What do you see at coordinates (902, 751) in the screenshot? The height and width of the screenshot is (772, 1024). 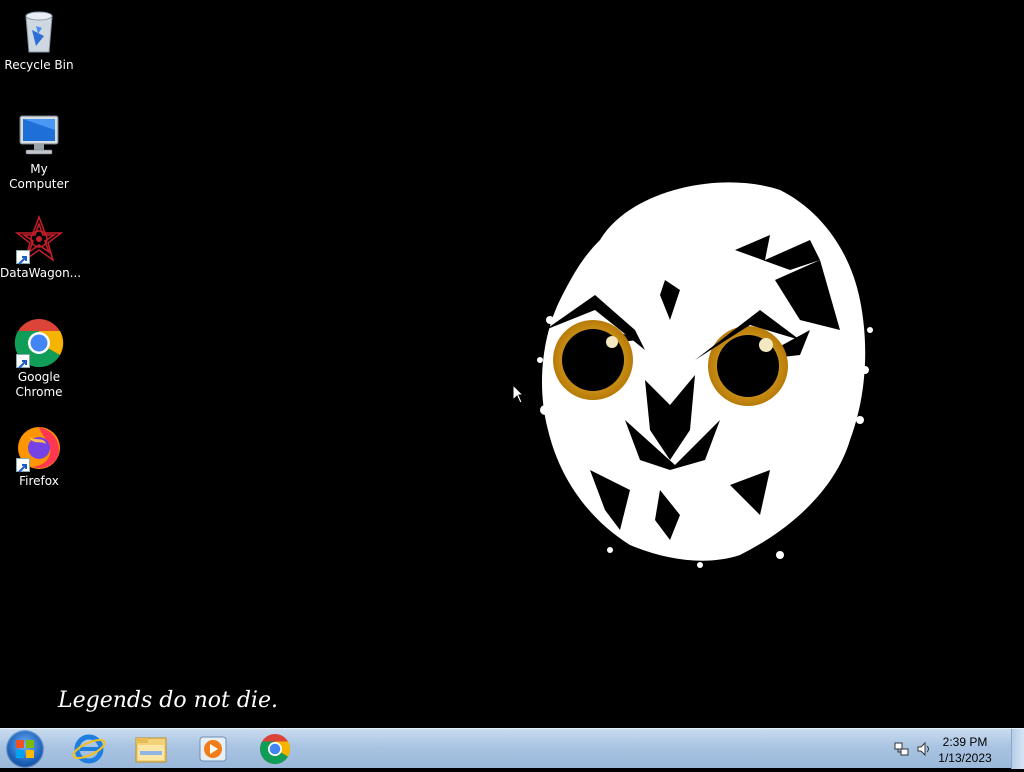 I see `network-icon` at bounding box center [902, 751].